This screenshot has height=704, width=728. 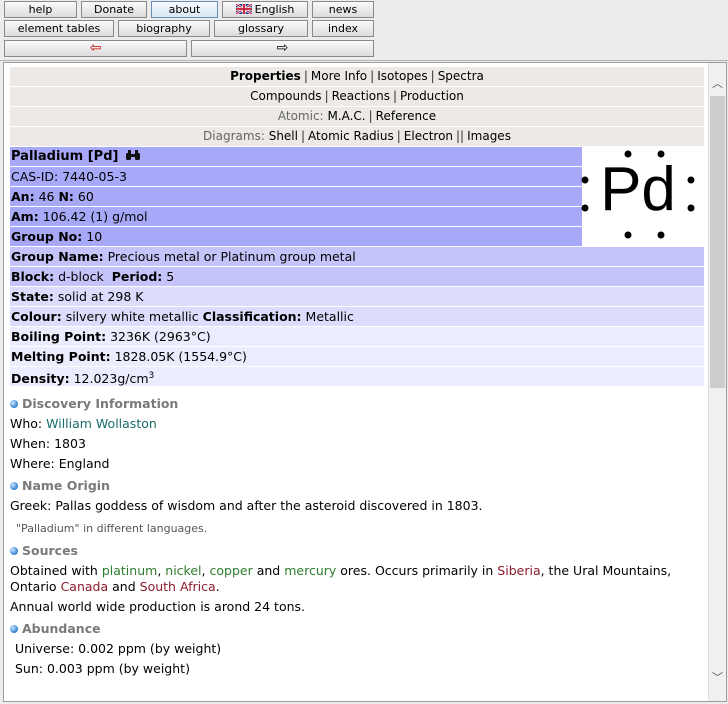 What do you see at coordinates (46, 196) in the screenshot?
I see `an-value: 46` at bounding box center [46, 196].